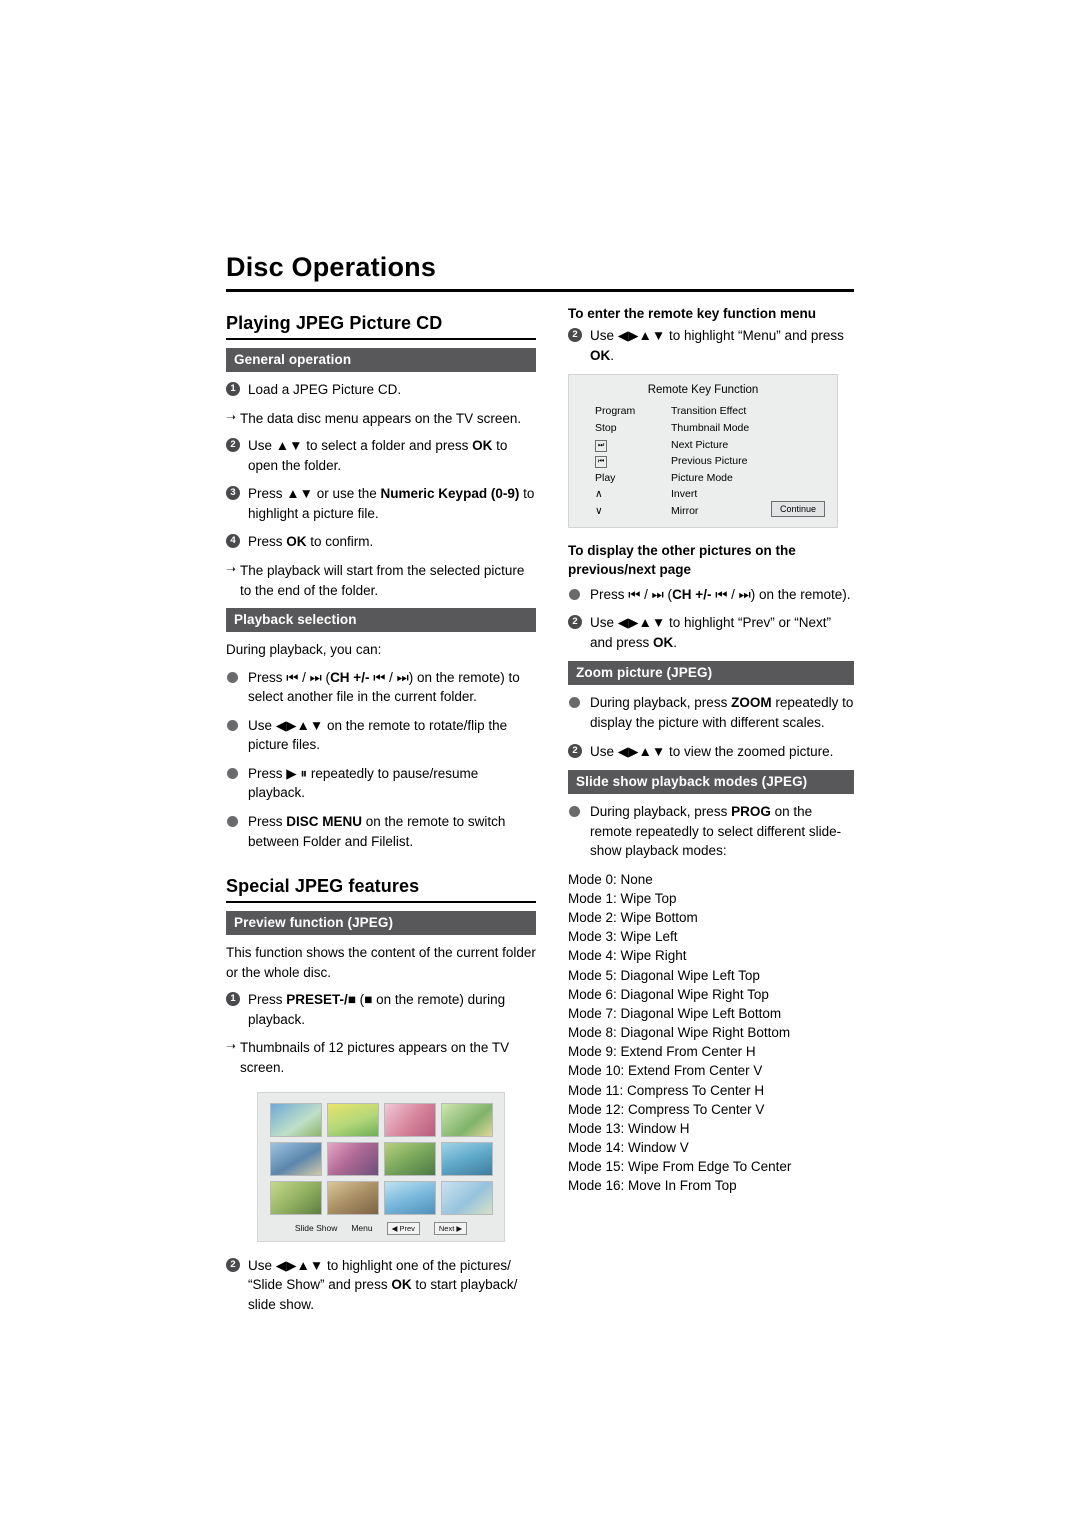 The width and height of the screenshot is (1080, 1528). I want to click on list-item: Mode 7: Diagonal Wipe Left Bottom, so click(675, 1013).